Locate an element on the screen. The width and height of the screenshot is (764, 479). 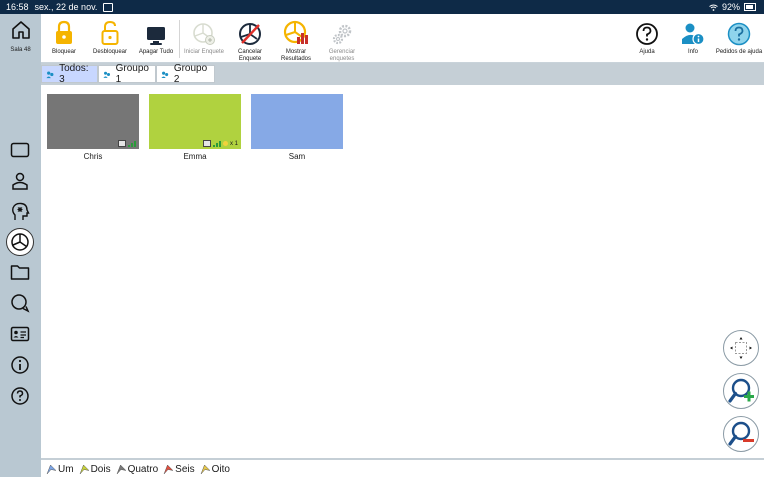
about-button is located at coordinates (20, 365).